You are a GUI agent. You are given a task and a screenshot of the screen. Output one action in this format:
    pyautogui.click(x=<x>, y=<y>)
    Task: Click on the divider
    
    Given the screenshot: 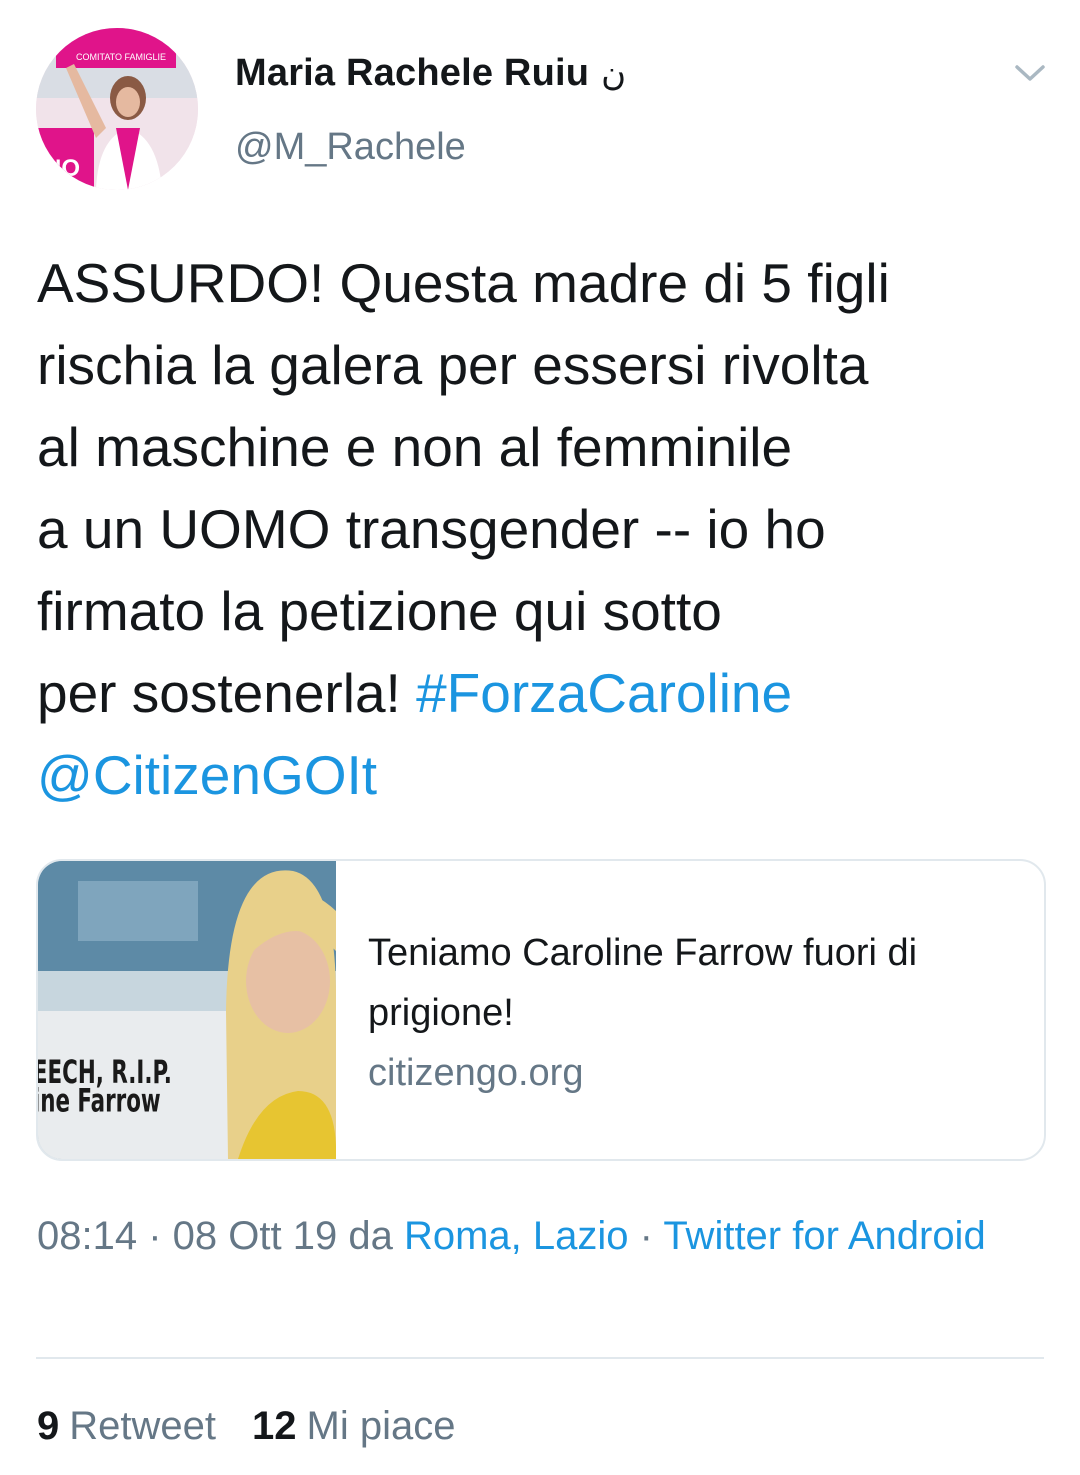 What is the action you would take?
    pyautogui.click(x=540, y=1358)
    